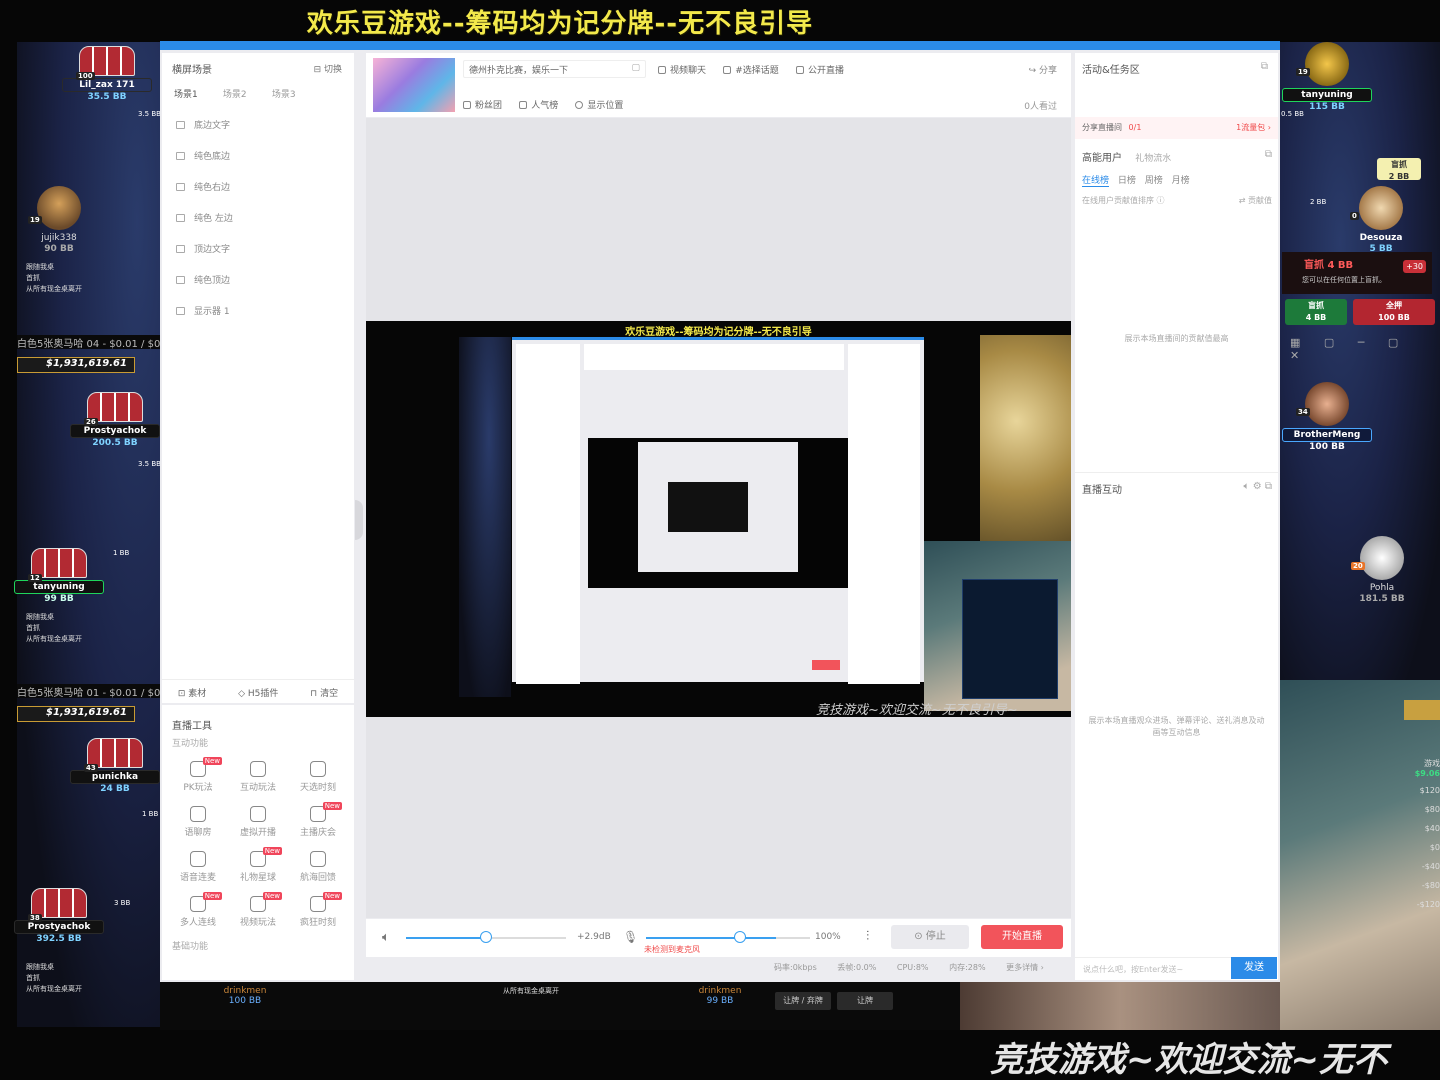 This screenshot has height=1080, width=1440. I want to click on raise-plus-button: +30, so click(1414, 266).